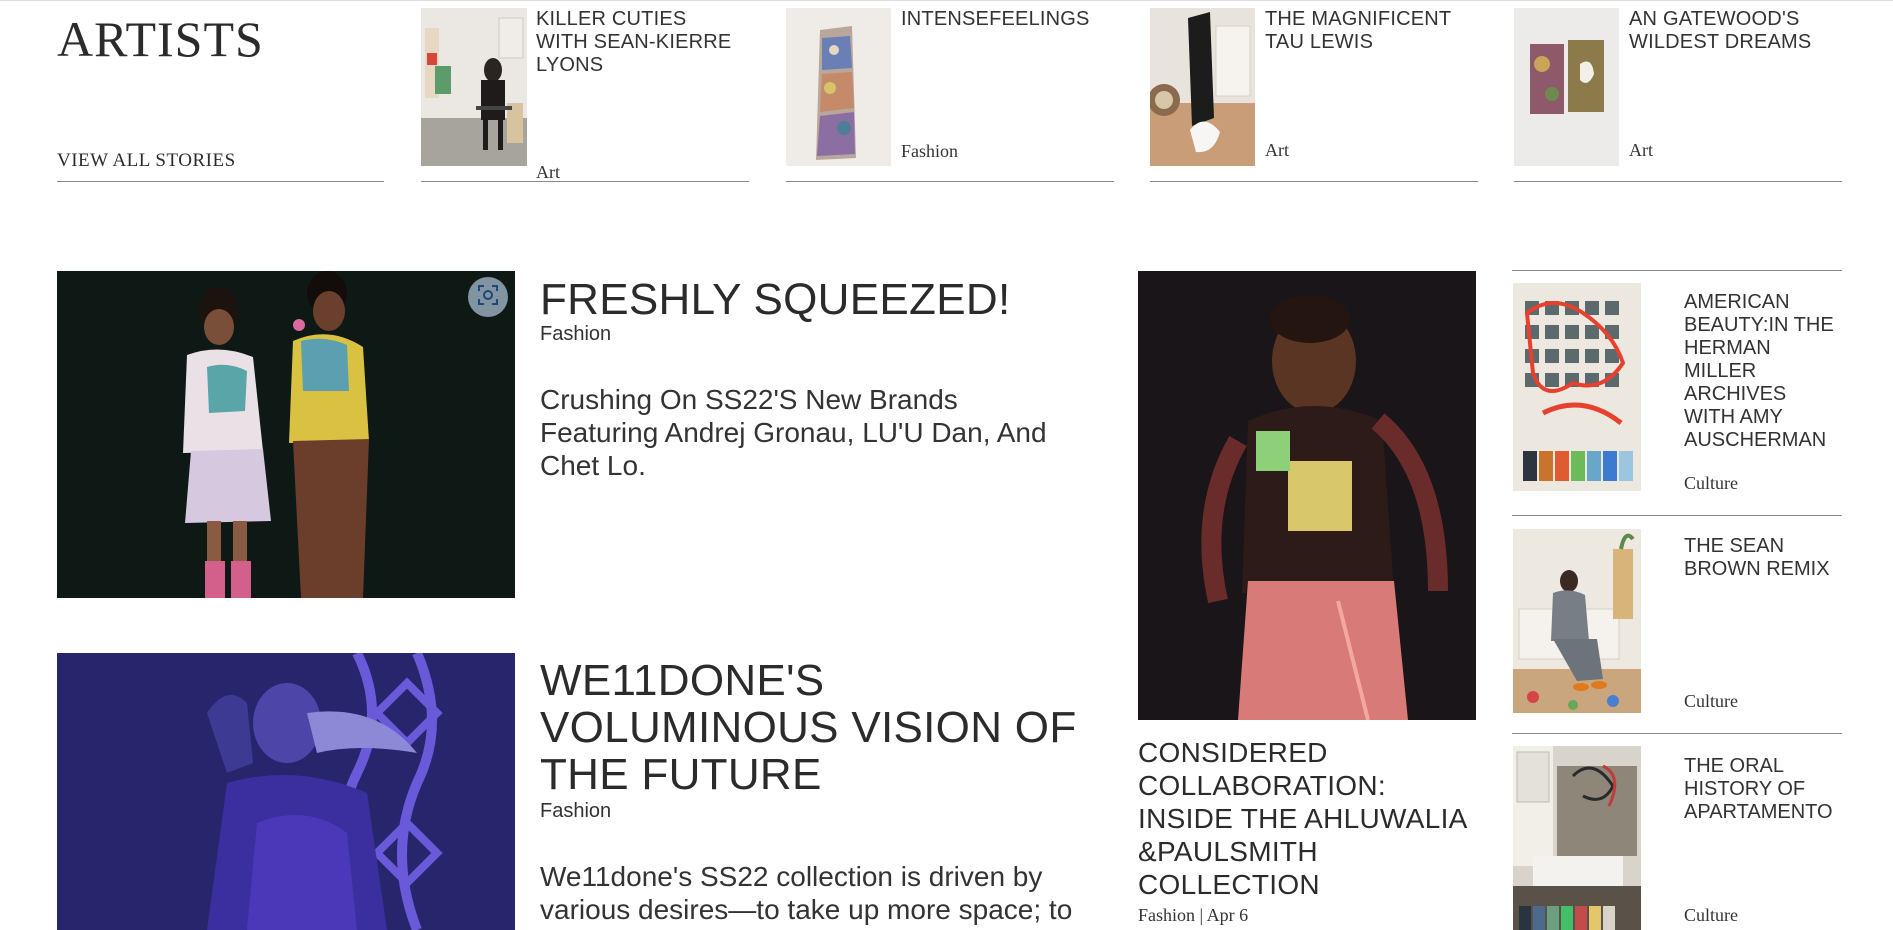  What do you see at coordinates (1677, 838) in the screenshot?
I see `side-story: THE ORAL HISTORY OF APARTAMENTO Culture` at bounding box center [1677, 838].